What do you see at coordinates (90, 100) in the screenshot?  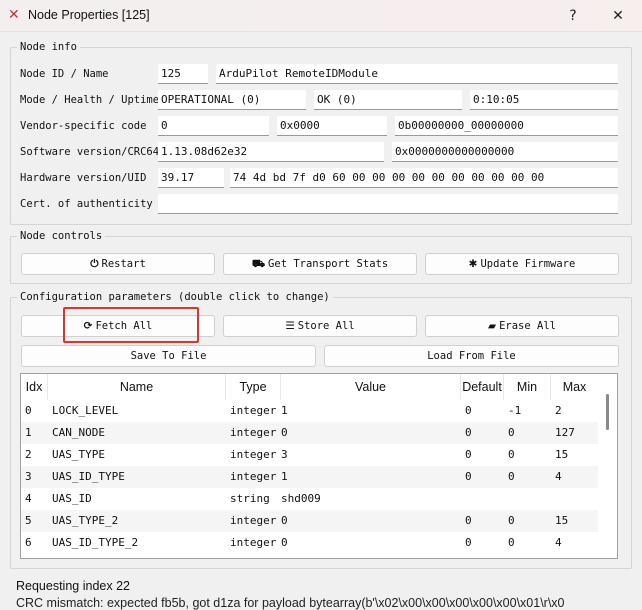 I see `field-label: Mode / Health / Uptime` at bounding box center [90, 100].